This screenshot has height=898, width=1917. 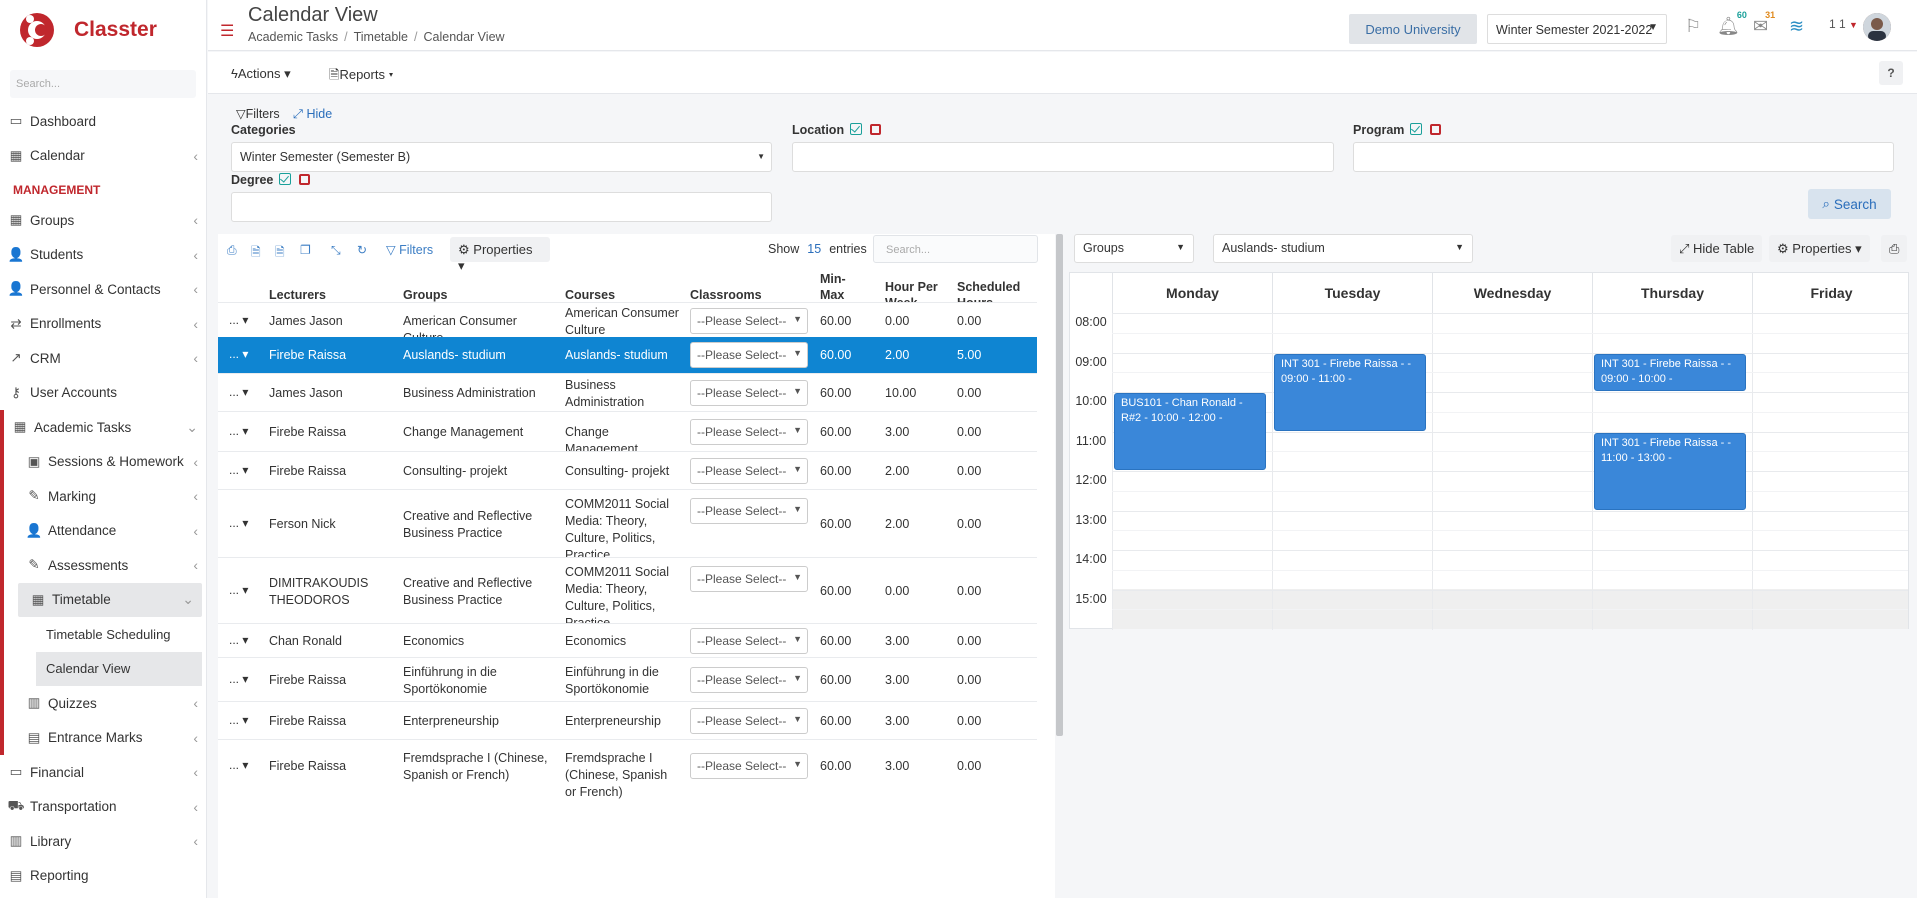 I want to click on reports-dropdown: 🗎︎Reports ▾, so click(x=361, y=77).